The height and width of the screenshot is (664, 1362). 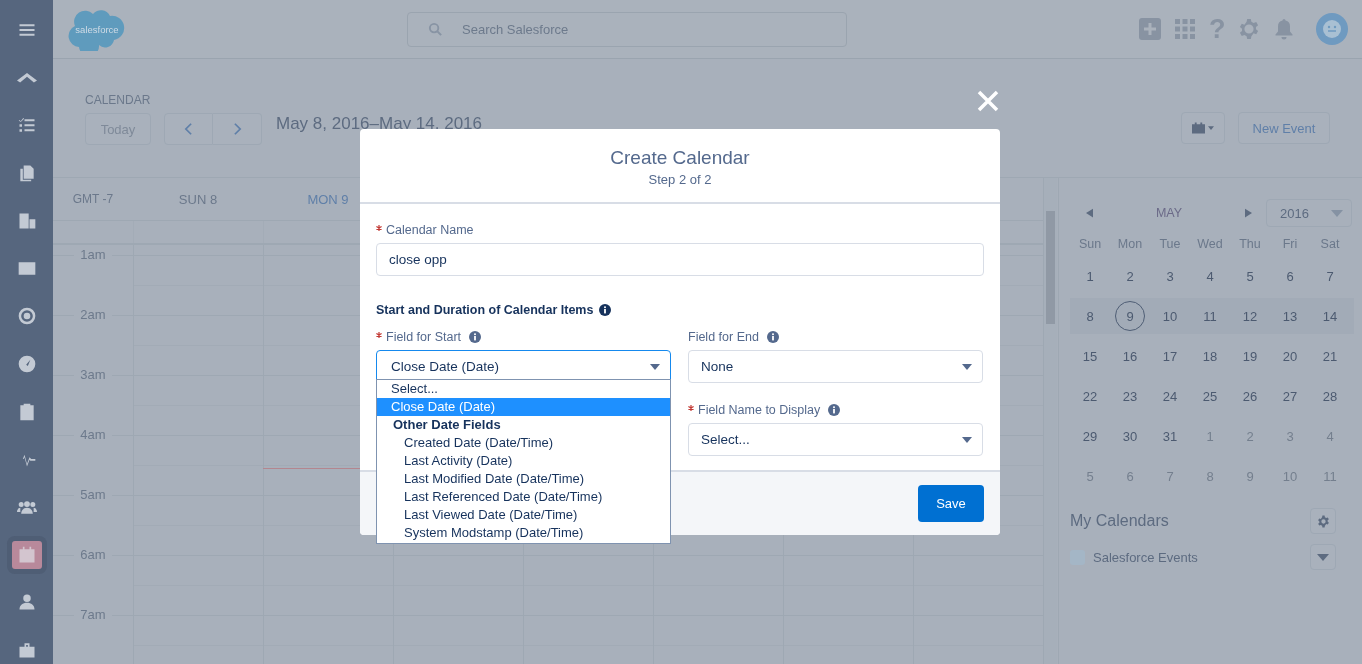 What do you see at coordinates (1290, 316) in the screenshot?
I see `calendar-day: 13` at bounding box center [1290, 316].